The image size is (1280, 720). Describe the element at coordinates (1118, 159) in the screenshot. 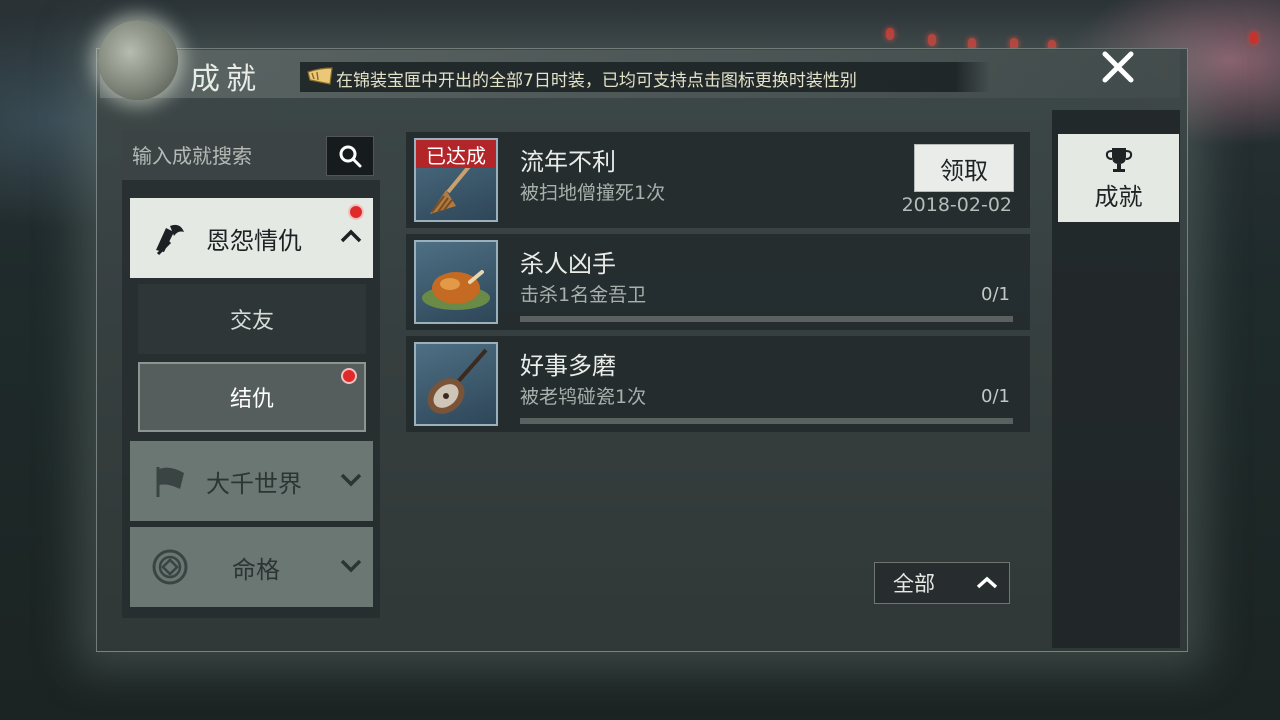

I see `trophy-icon` at that location.